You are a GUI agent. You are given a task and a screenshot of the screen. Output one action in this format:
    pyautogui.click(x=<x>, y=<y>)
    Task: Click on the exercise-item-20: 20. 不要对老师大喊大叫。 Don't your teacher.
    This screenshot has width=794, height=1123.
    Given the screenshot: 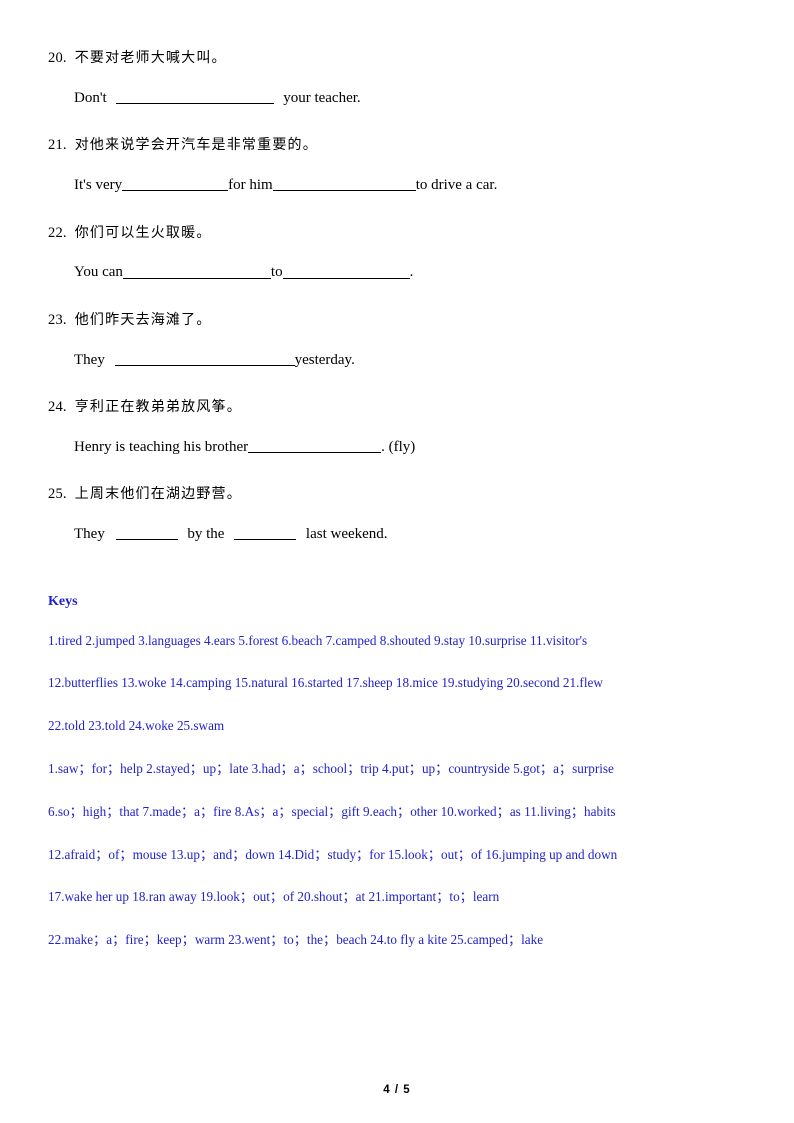 What is the action you would take?
    pyautogui.click(x=397, y=78)
    